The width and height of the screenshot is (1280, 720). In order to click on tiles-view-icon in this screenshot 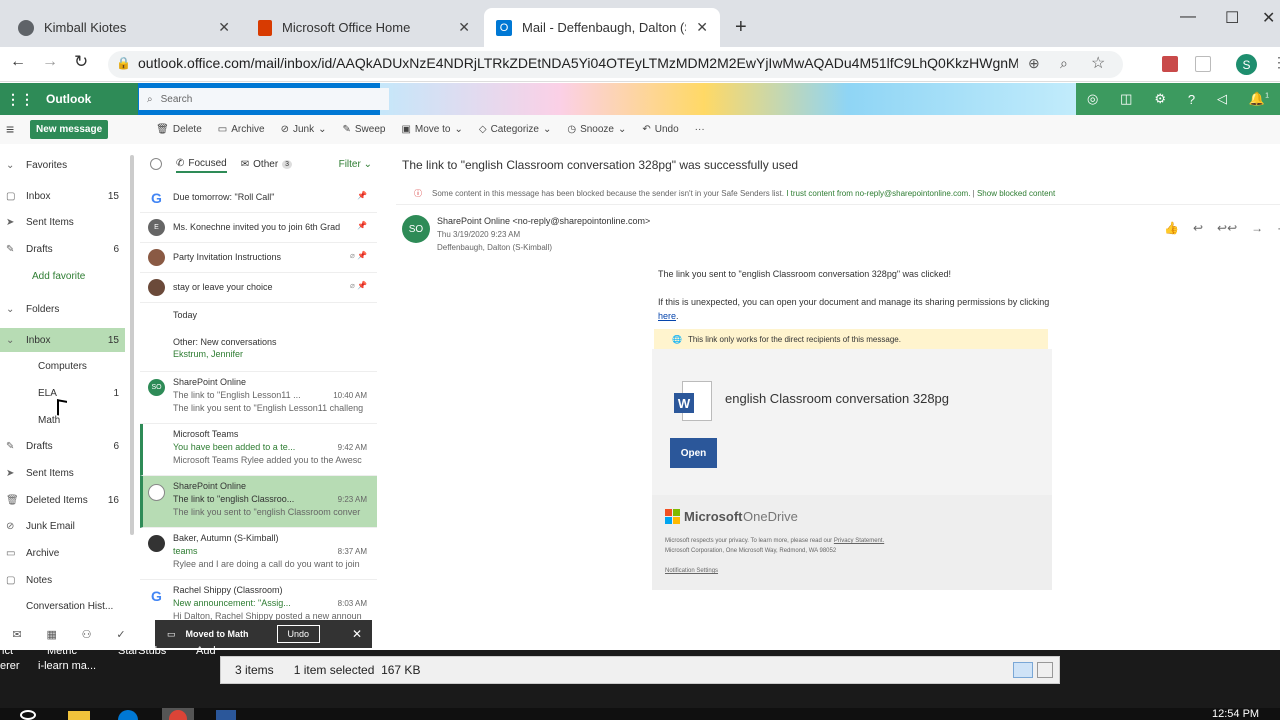, I will do `click(1045, 670)`.